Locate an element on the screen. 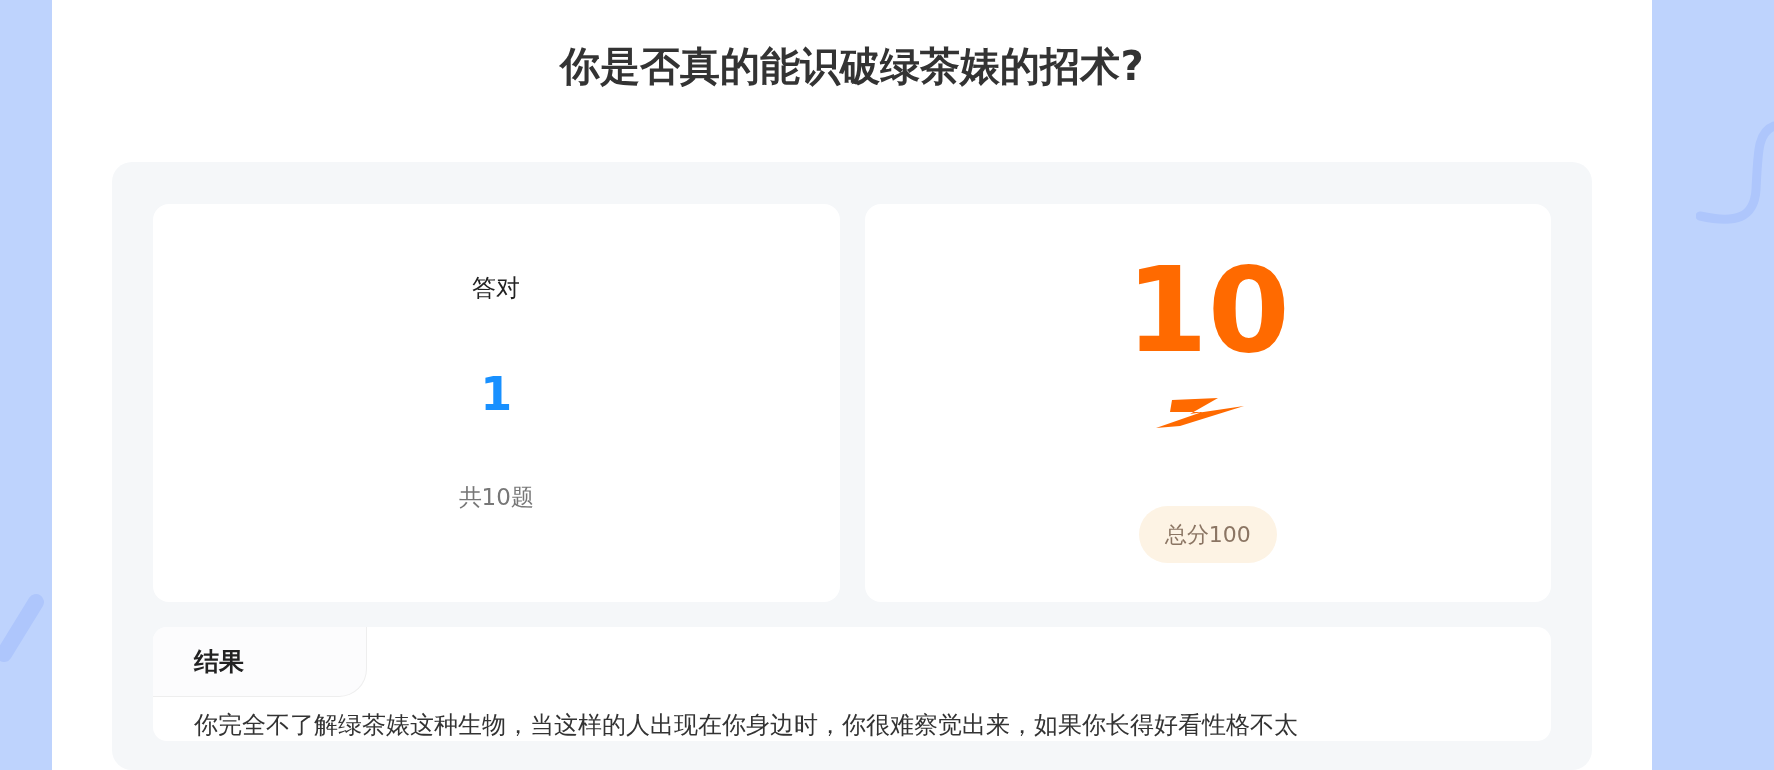 This screenshot has width=1774, height=770. score-value: 10 is located at coordinates (1207, 310).